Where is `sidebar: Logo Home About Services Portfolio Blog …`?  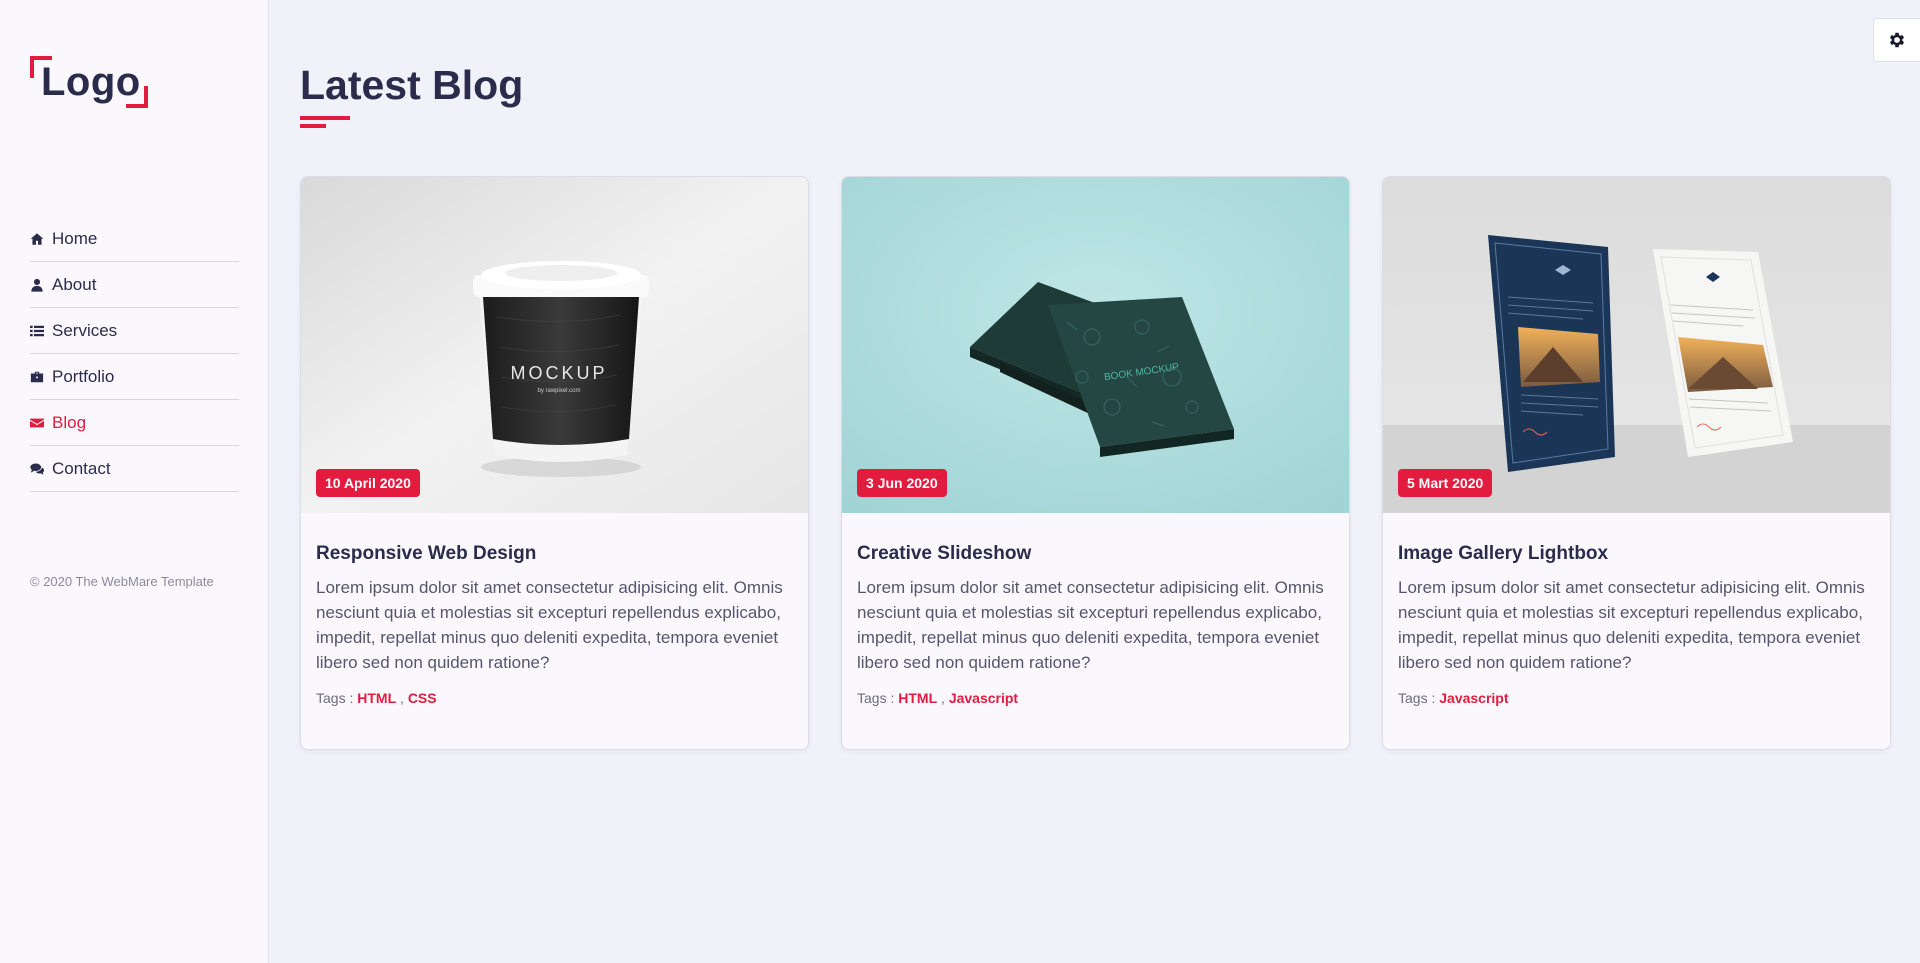
sidebar: Logo Home About Services Portfolio Blog … is located at coordinates (134, 481).